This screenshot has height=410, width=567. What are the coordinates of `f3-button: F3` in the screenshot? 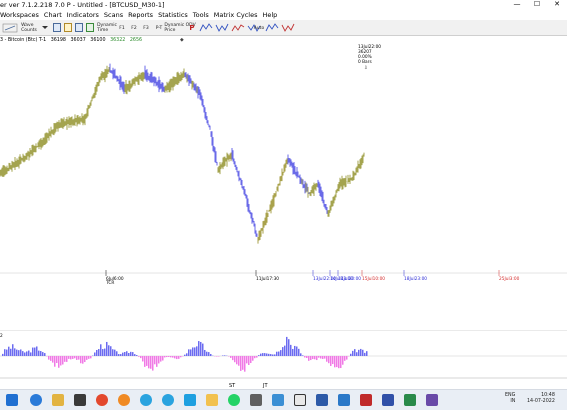 It's located at (146, 28).